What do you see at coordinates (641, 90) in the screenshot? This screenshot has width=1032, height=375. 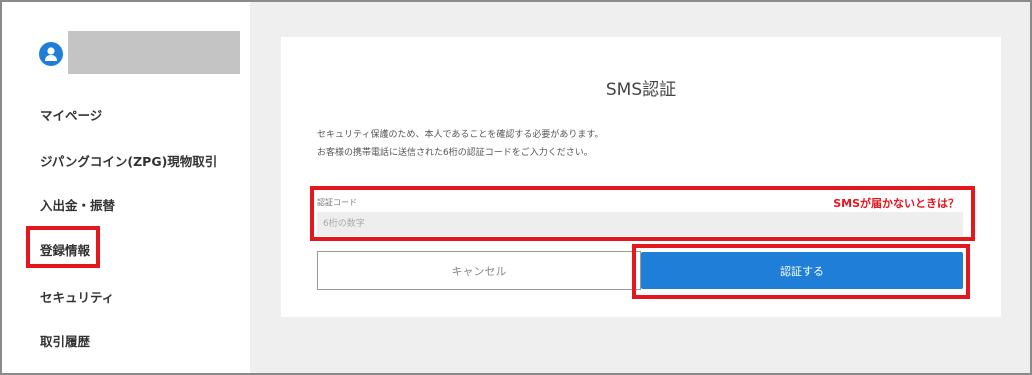 I see `page-title: SMS認証` at bounding box center [641, 90].